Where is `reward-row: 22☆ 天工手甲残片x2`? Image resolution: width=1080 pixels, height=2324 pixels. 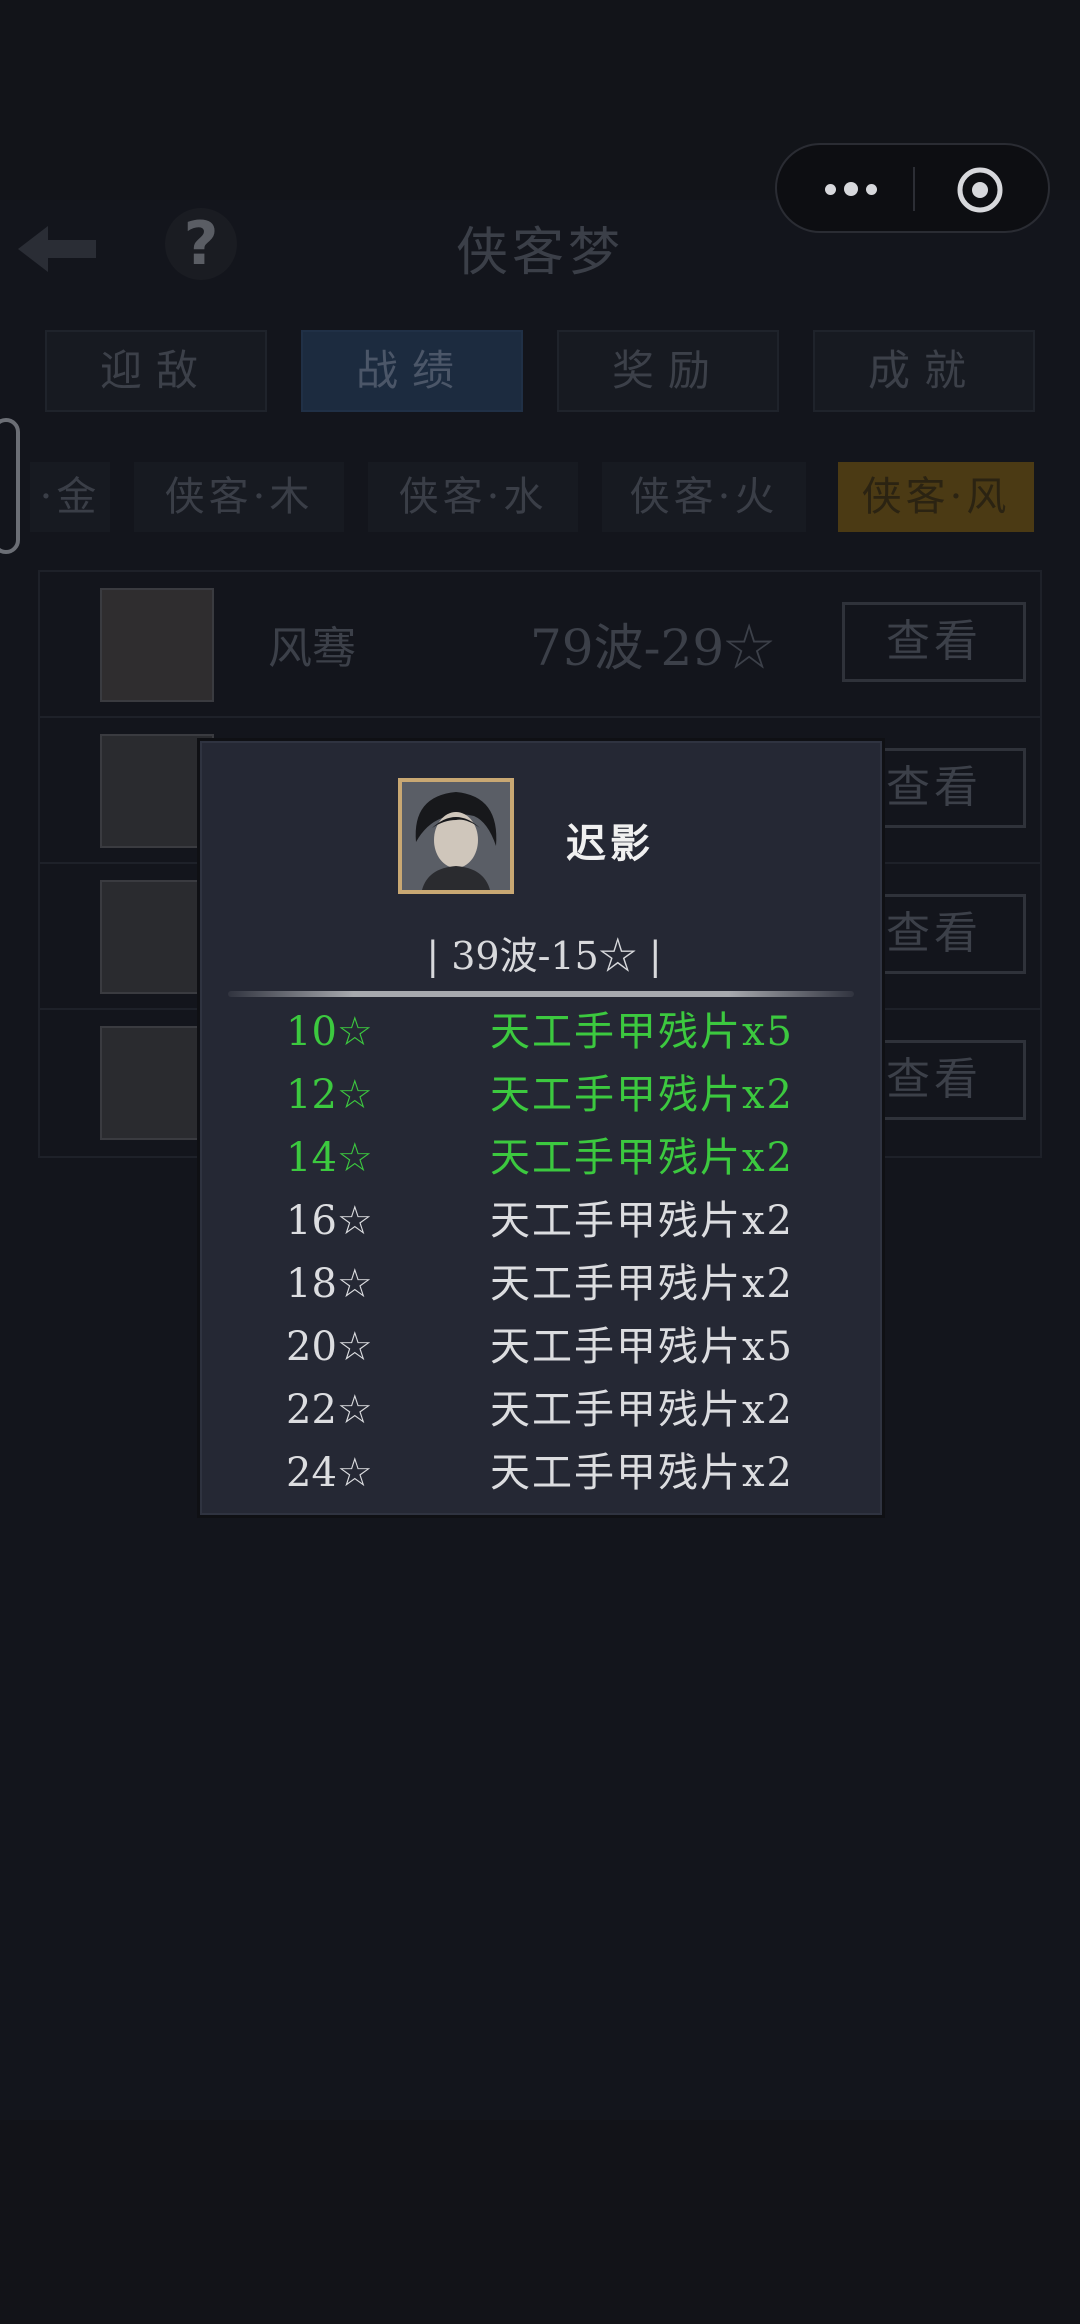 reward-row: 22☆ 天工手甲残片x2 is located at coordinates (544, 1410).